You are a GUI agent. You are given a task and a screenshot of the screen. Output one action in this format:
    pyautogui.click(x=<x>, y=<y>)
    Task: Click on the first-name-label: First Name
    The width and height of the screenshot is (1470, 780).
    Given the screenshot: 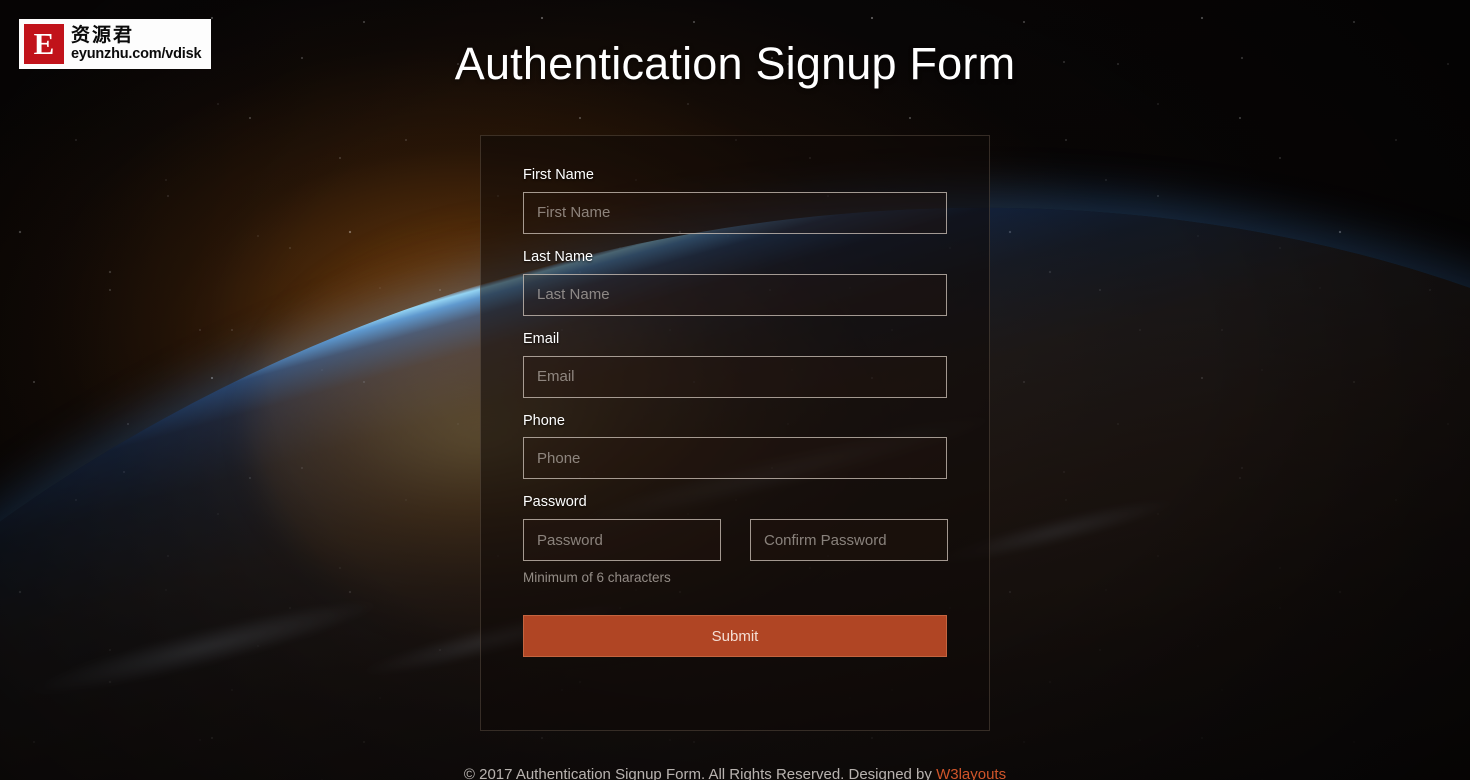 What is the action you would take?
    pyautogui.click(x=558, y=175)
    